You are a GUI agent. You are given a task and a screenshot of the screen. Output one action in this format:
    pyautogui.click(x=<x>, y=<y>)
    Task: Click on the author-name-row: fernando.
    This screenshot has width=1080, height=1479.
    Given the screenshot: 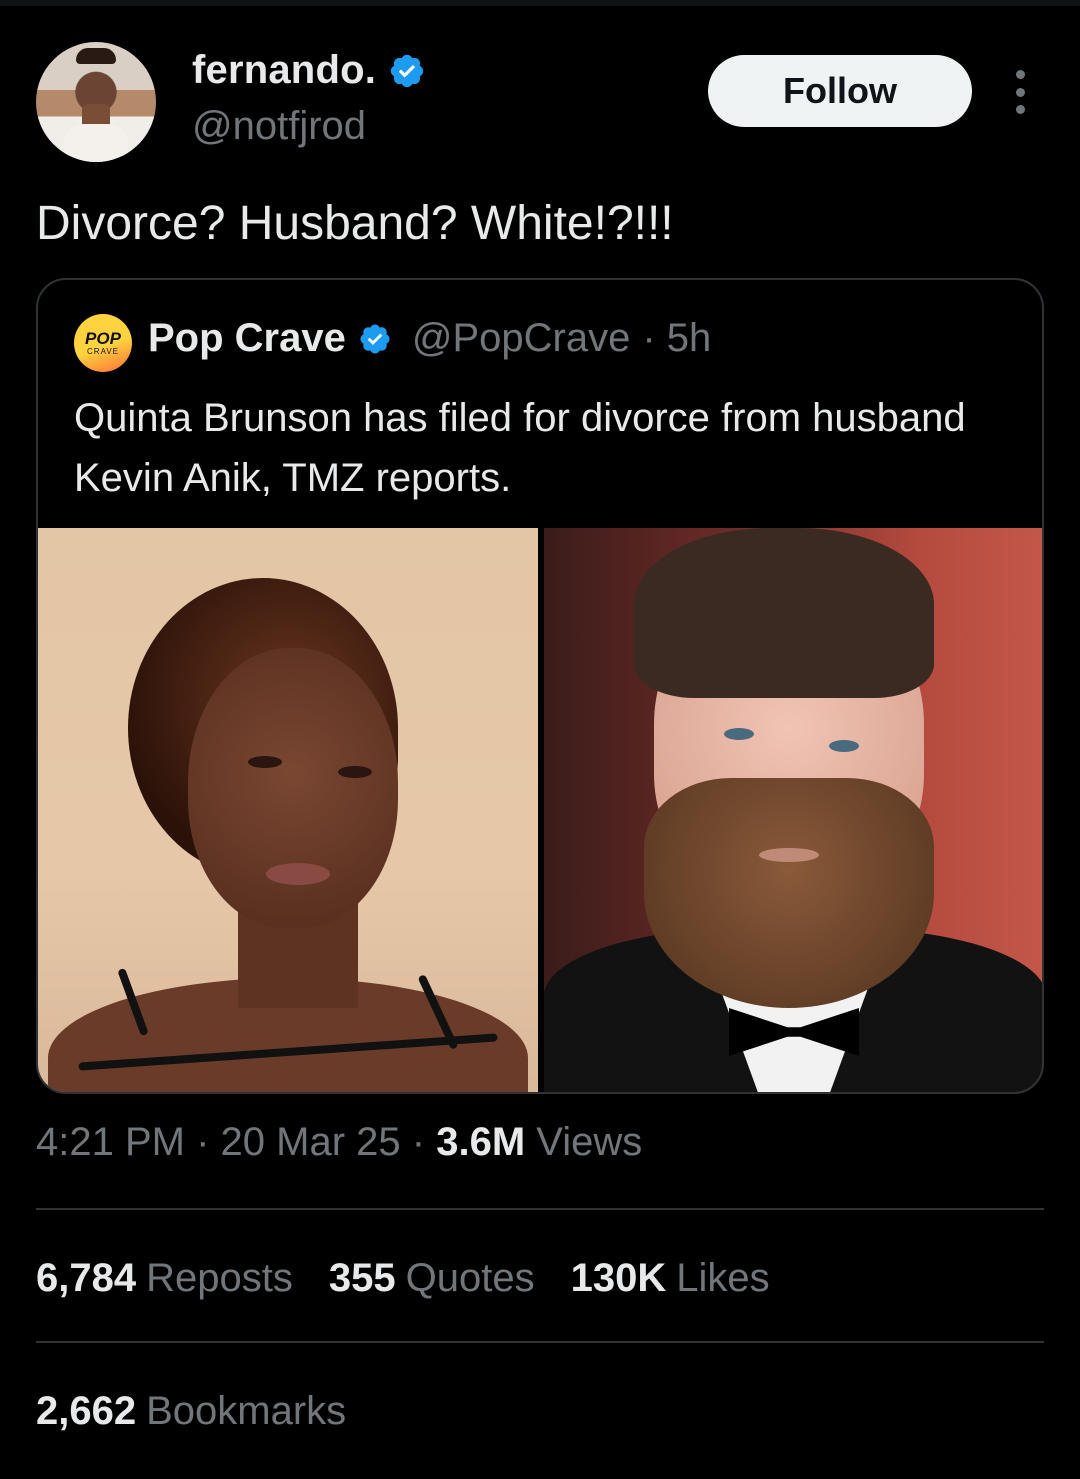 What is the action you would take?
    pyautogui.click(x=309, y=70)
    